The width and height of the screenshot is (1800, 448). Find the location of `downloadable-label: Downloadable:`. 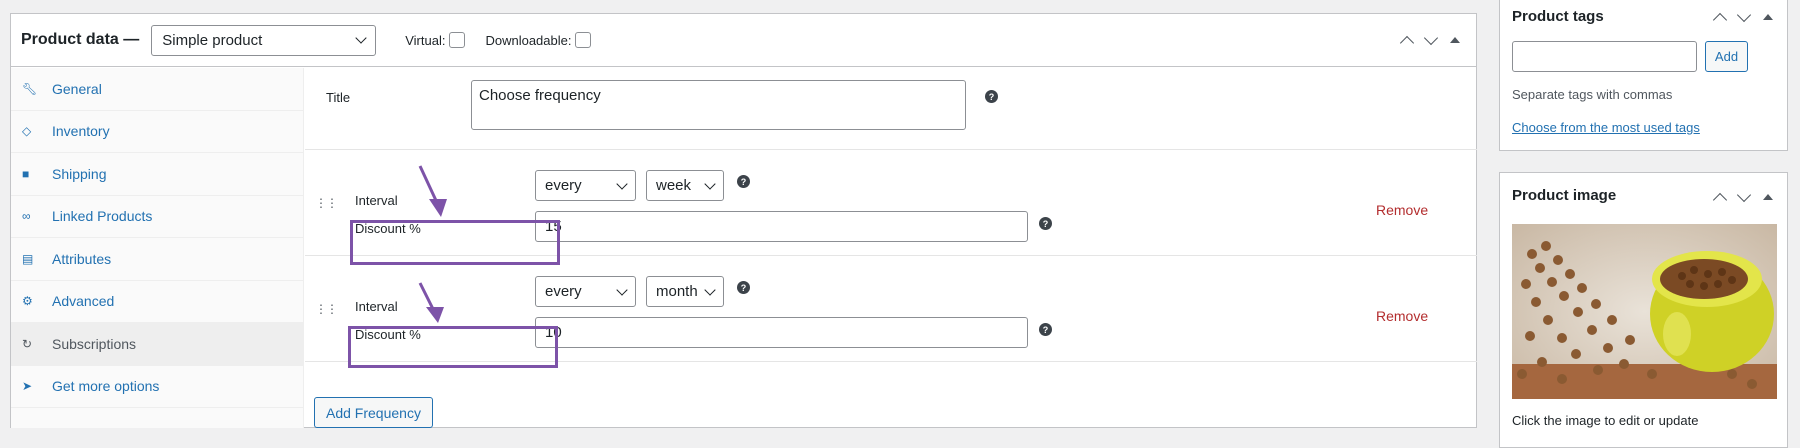

downloadable-label: Downloadable: is located at coordinates (528, 40).